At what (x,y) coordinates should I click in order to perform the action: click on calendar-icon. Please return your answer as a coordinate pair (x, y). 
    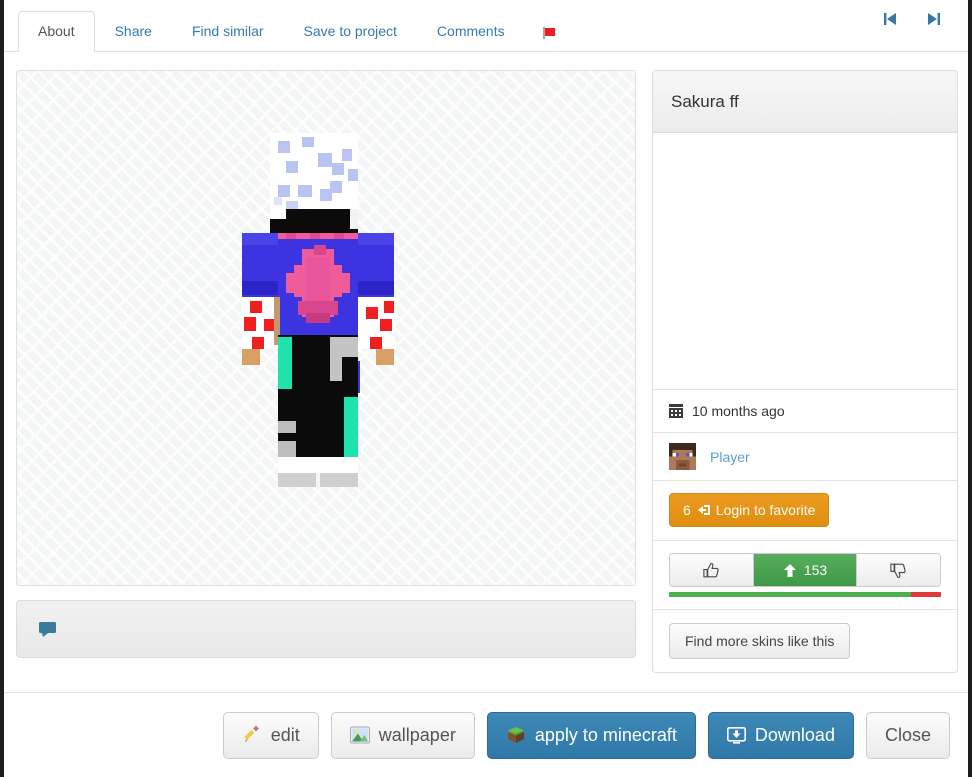
    Looking at the image, I should click on (676, 411).